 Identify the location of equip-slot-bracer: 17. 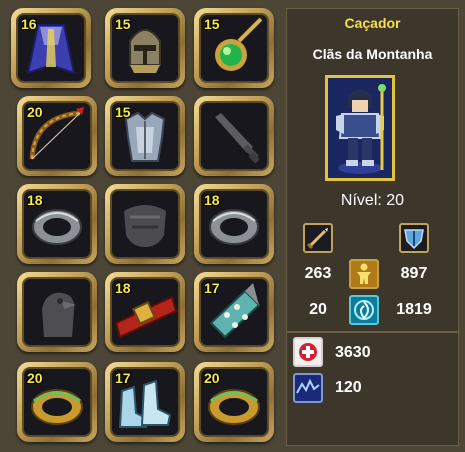
(234, 312).